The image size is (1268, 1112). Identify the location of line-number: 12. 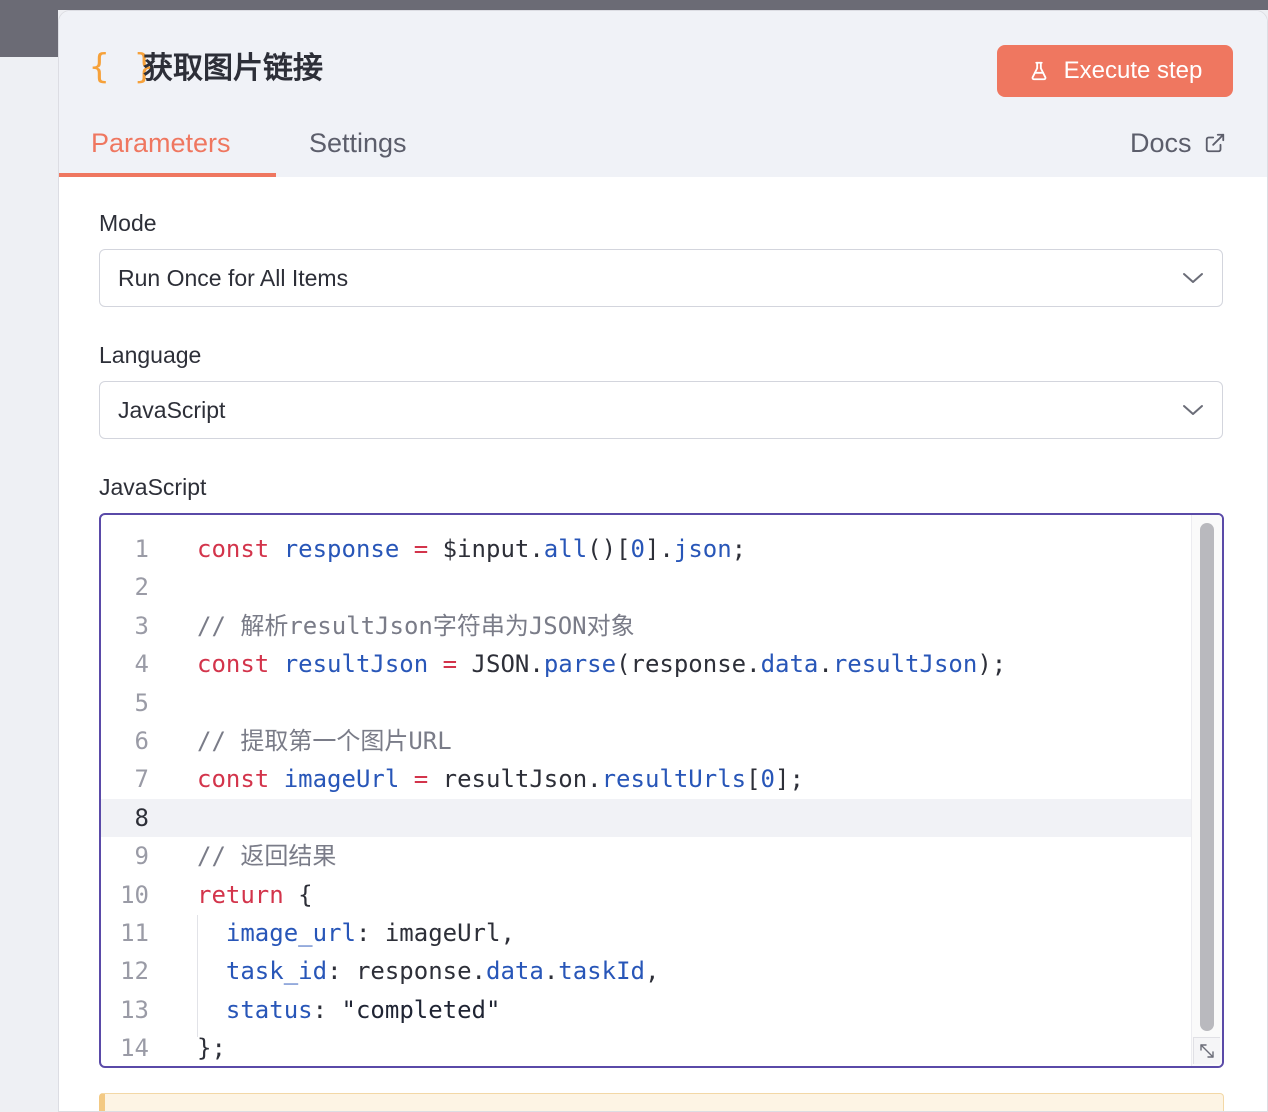
(134, 971).